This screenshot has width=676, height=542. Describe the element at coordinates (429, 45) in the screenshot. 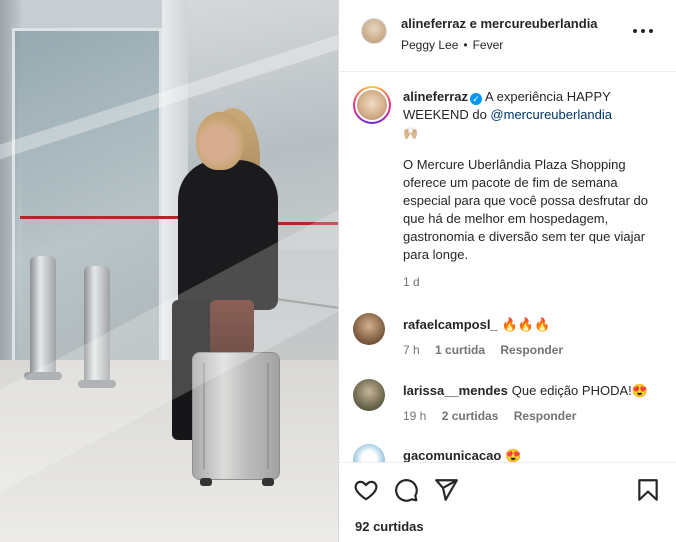

I see `audio-artist: Peggy Lee` at that location.